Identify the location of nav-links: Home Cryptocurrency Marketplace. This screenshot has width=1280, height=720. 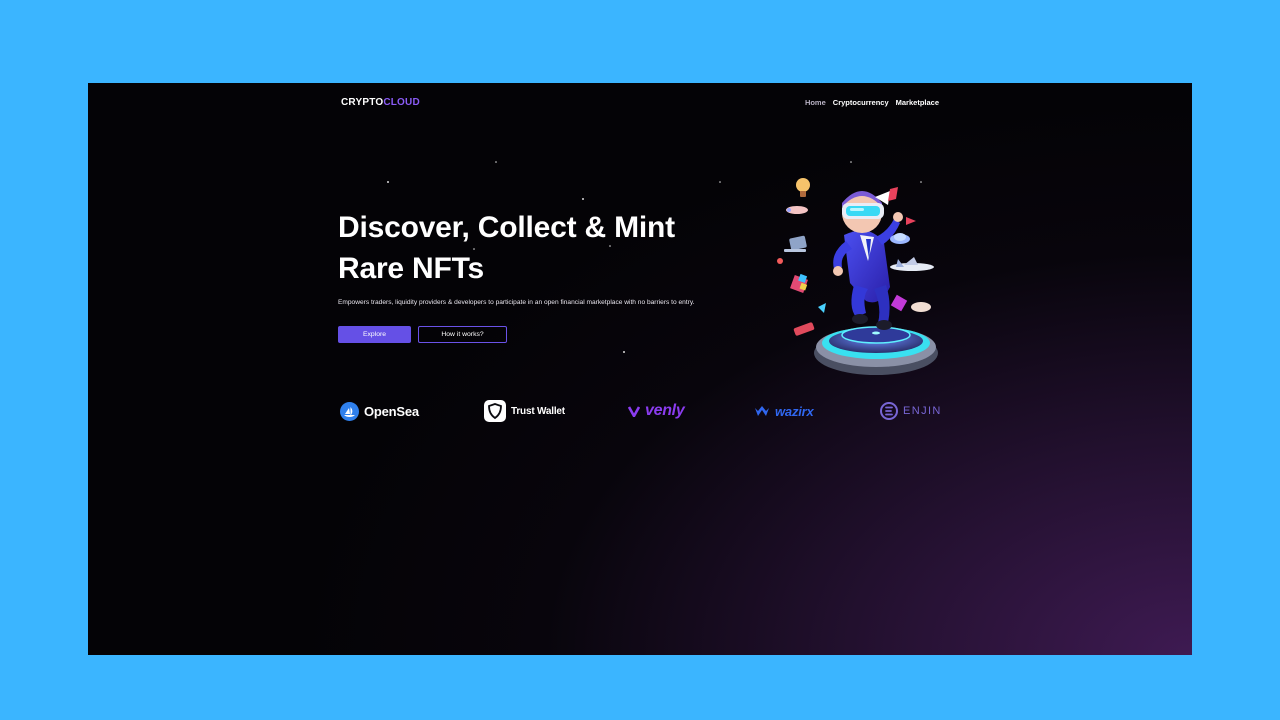
(872, 102).